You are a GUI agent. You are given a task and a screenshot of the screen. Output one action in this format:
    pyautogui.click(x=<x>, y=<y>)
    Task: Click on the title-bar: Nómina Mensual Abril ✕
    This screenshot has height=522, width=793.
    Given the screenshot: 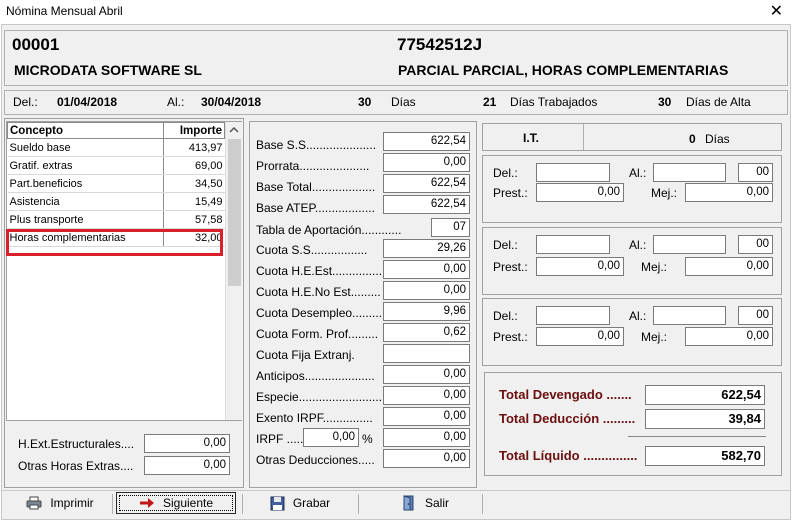 What is the action you would take?
    pyautogui.click(x=396, y=12)
    